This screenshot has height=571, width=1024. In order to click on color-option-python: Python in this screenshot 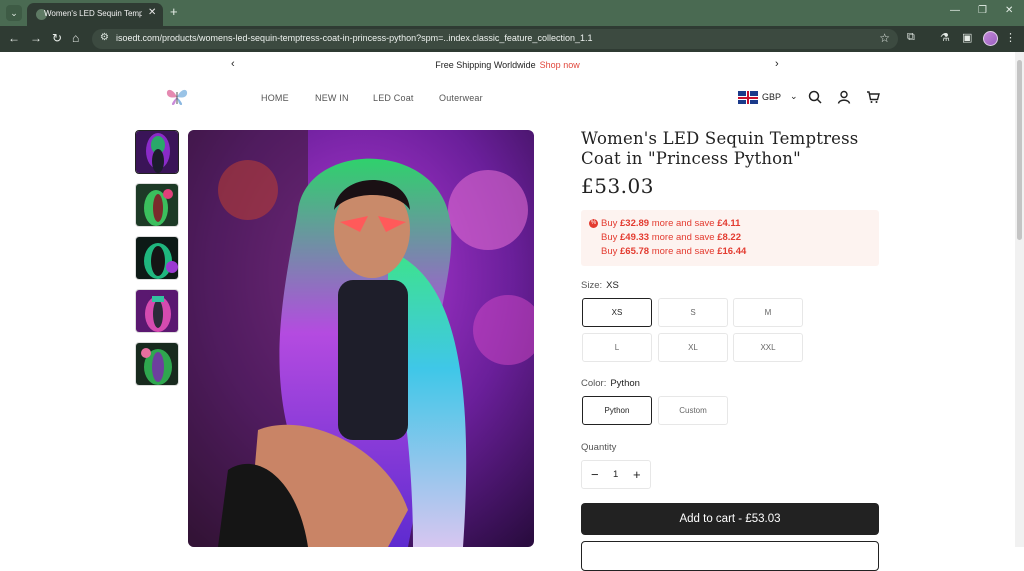, I will do `click(617, 410)`.